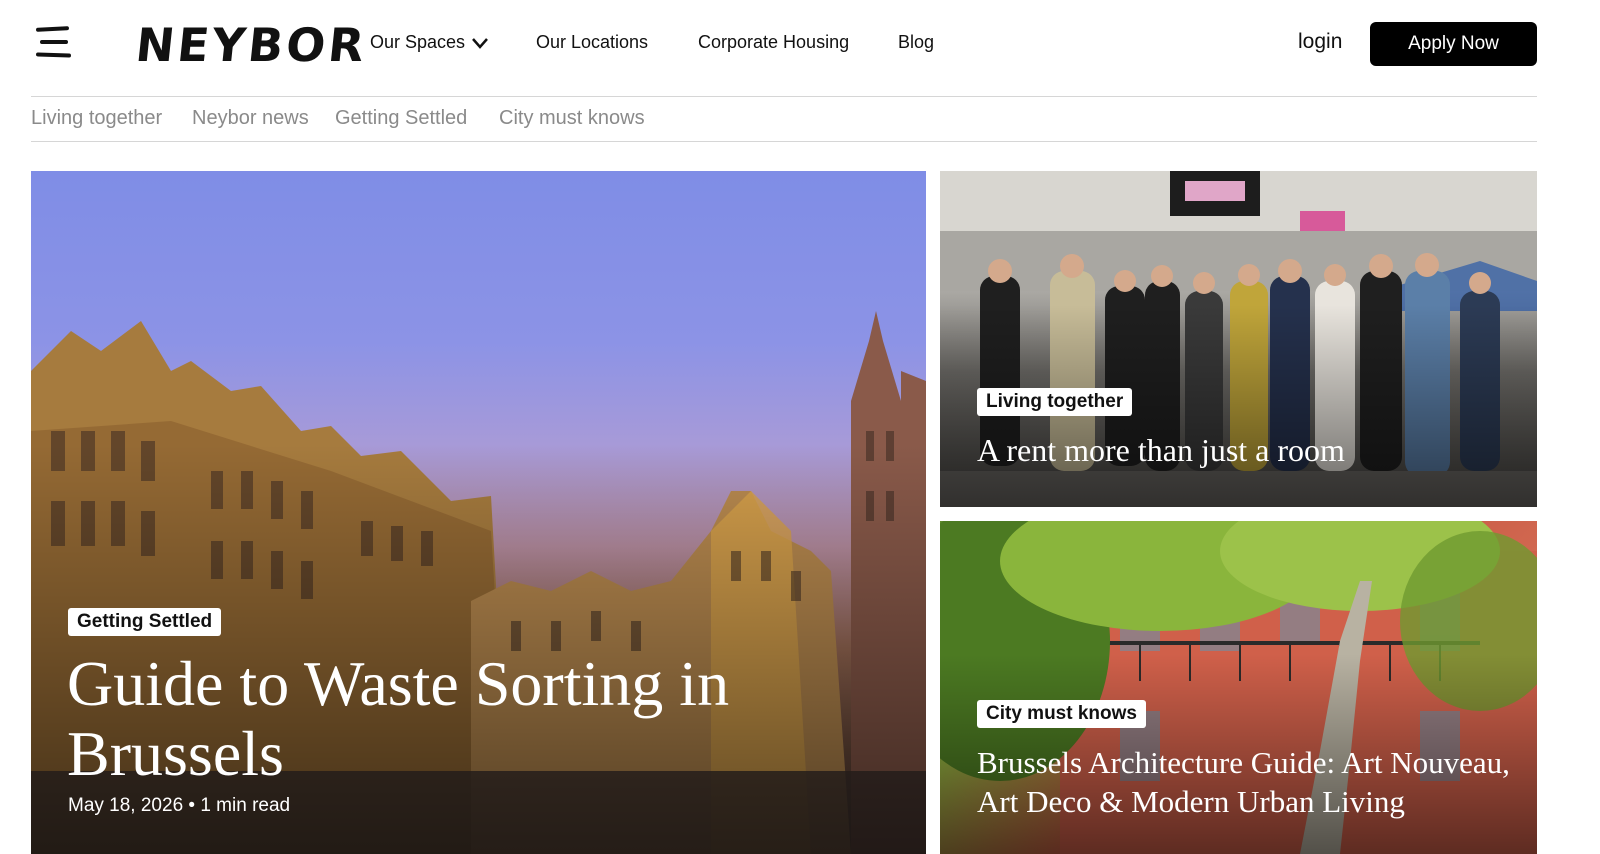  What do you see at coordinates (773, 42) in the screenshot?
I see `nav-corporate-housing: Corporate Housing` at bounding box center [773, 42].